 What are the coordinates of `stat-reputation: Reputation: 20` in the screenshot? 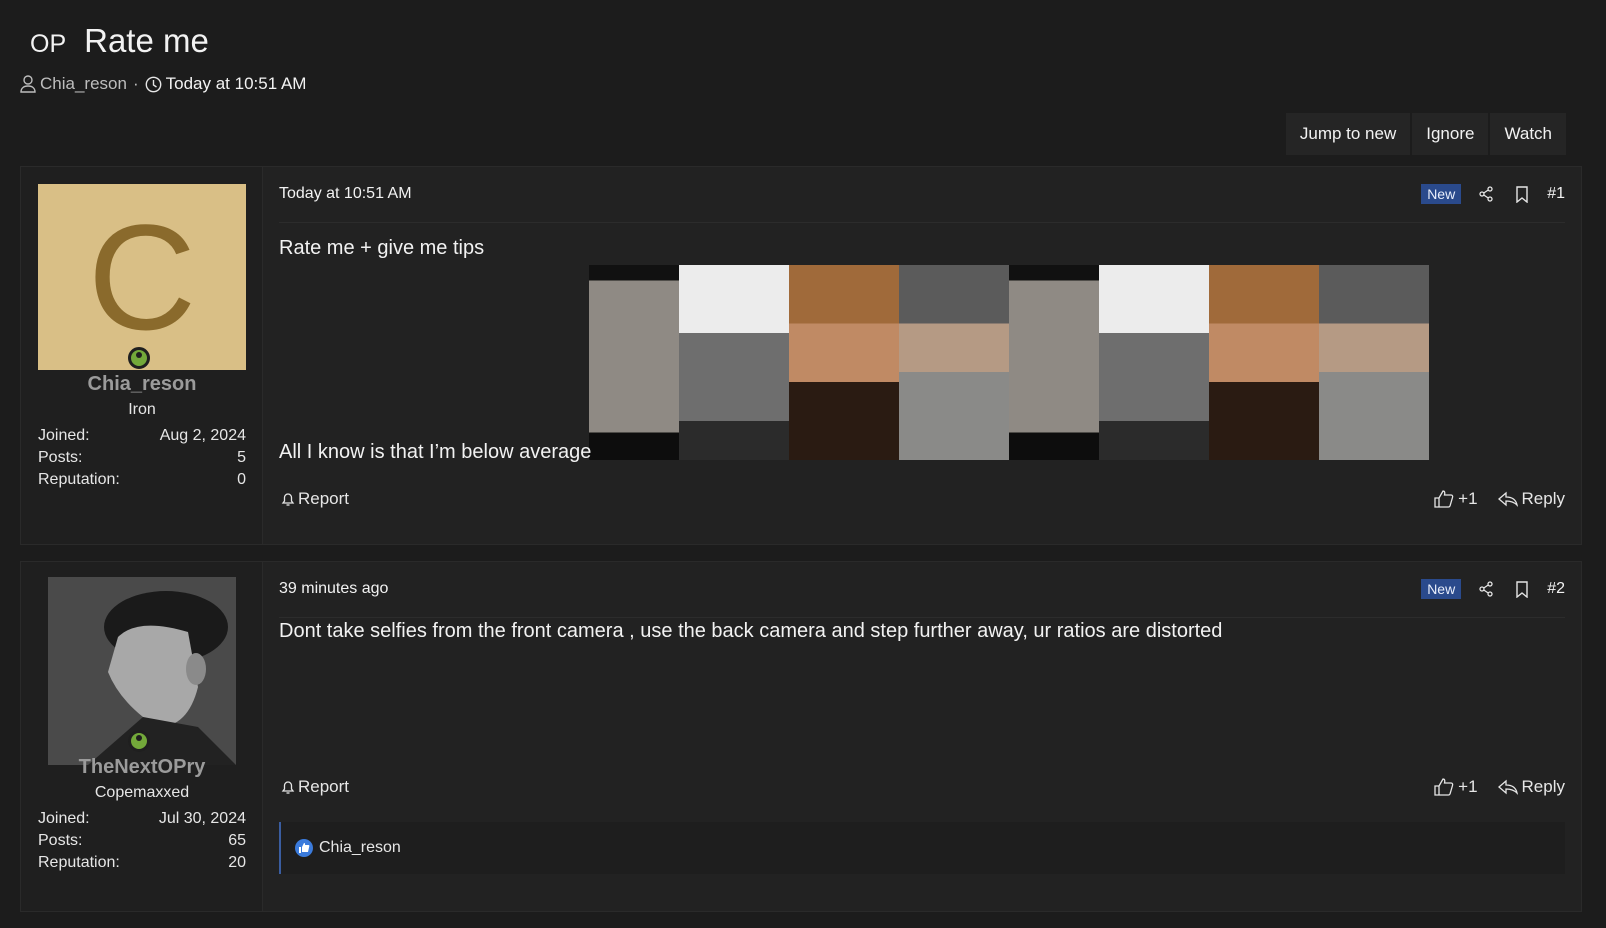 It's located at (142, 865).